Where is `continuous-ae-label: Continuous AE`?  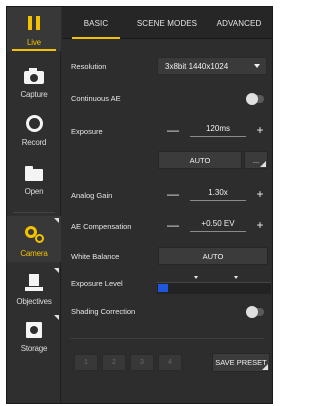 continuous-ae-label: Continuous AE is located at coordinates (96, 98).